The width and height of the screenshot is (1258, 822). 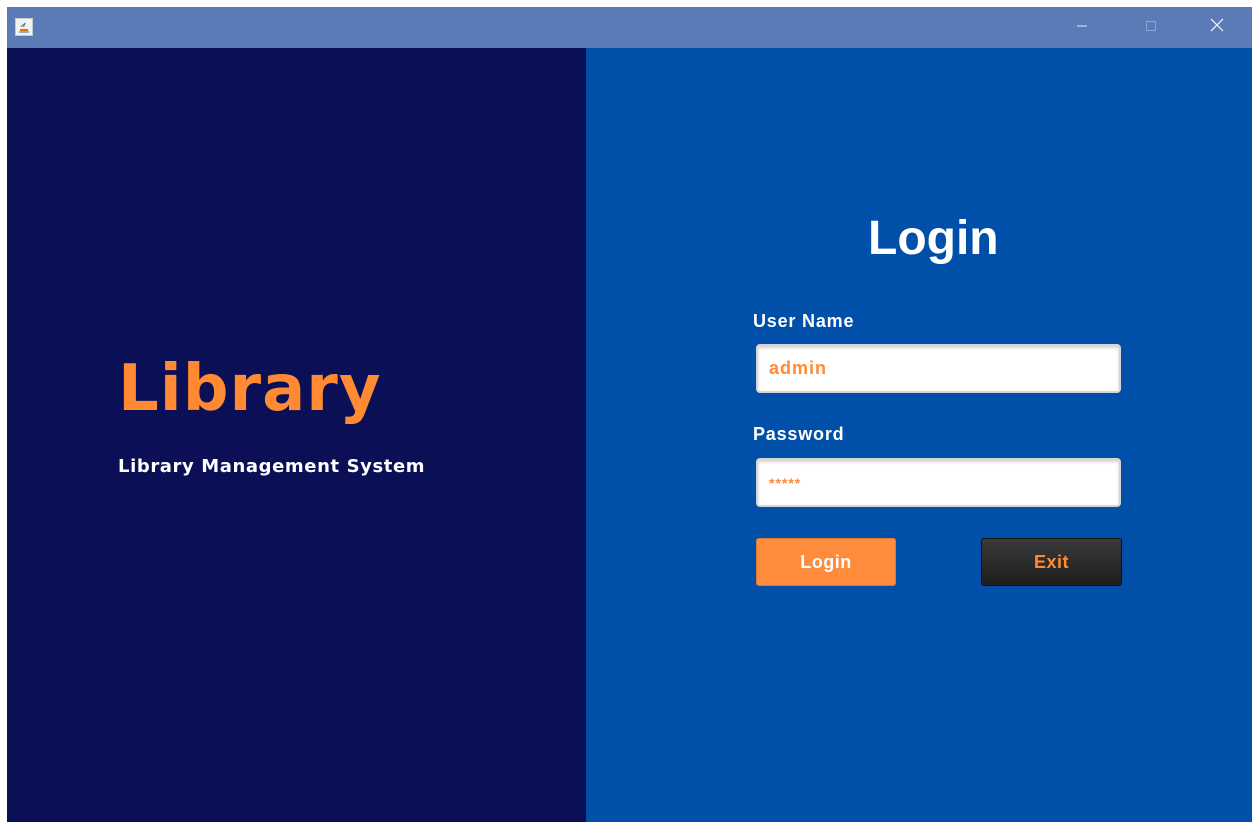 What do you see at coordinates (24, 27) in the screenshot?
I see `java-app-icon` at bounding box center [24, 27].